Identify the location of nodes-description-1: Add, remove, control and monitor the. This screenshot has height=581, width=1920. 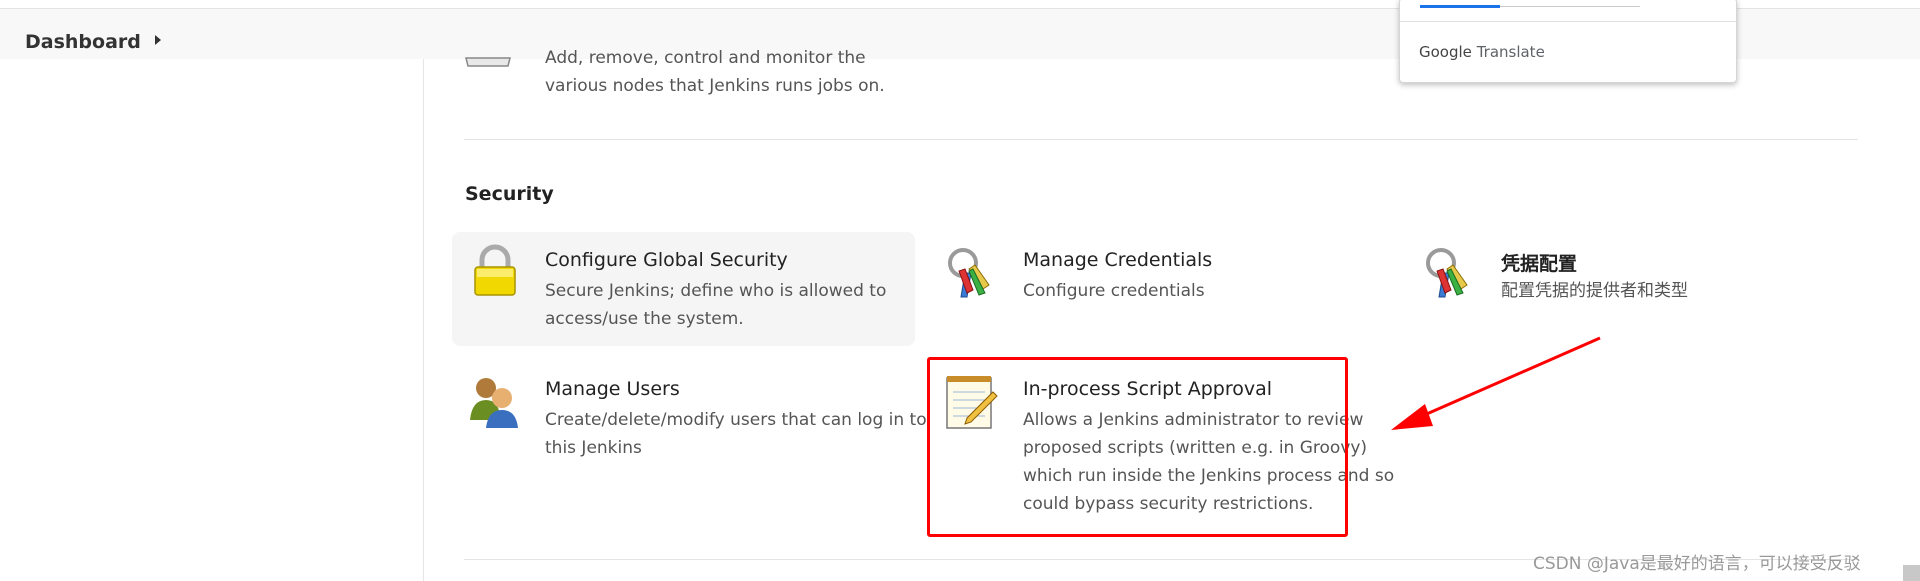
(705, 58).